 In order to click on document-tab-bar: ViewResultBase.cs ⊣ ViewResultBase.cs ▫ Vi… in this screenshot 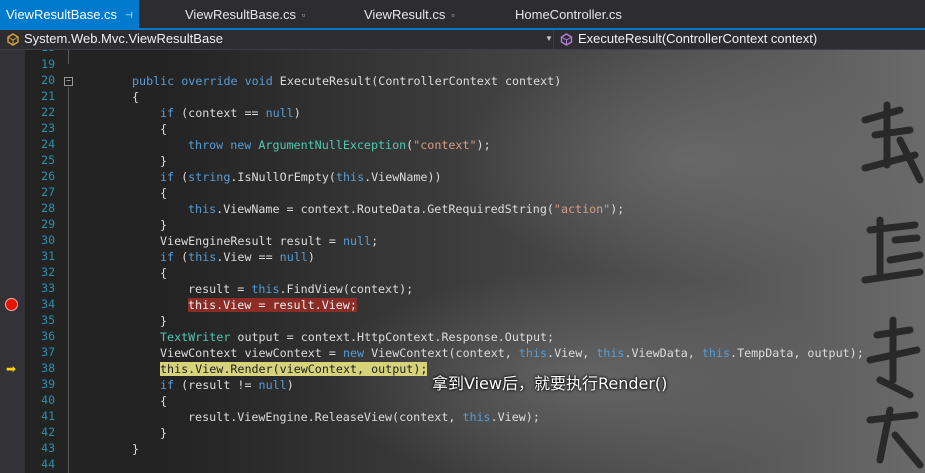, I will do `click(462, 14)`.